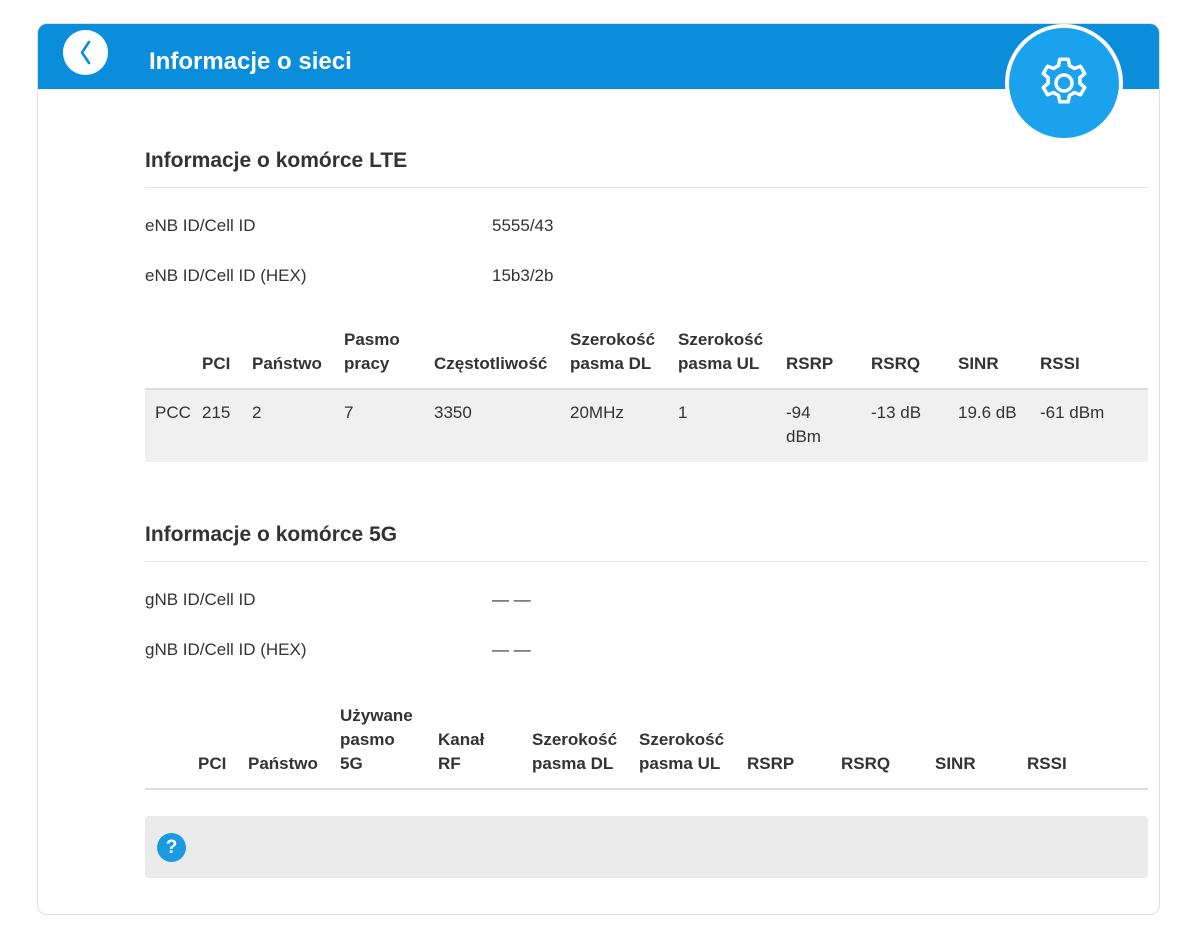  Describe the element at coordinates (226, 275) in the screenshot. I see `enb-cell-id-hex-label: eNB ID/Cell ID (HEX)` at that location.